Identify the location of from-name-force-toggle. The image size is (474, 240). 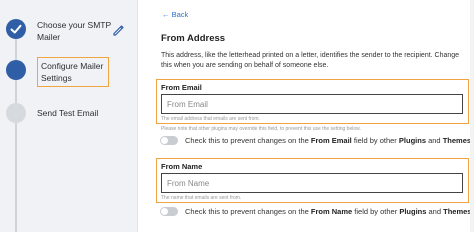
(169, 211).